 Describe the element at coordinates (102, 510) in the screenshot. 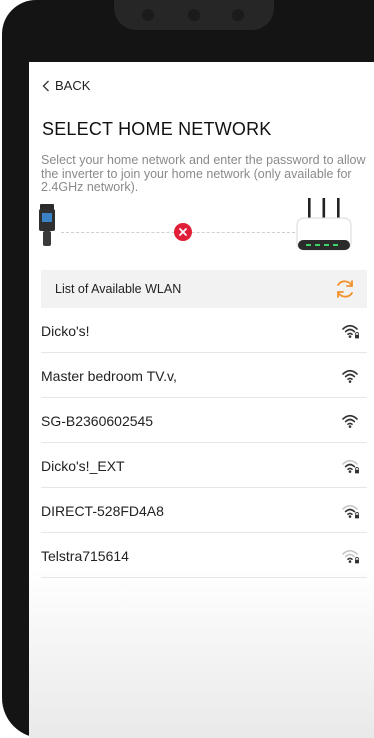

I see `network-name: DIRECT-528FD4A8` at that location.